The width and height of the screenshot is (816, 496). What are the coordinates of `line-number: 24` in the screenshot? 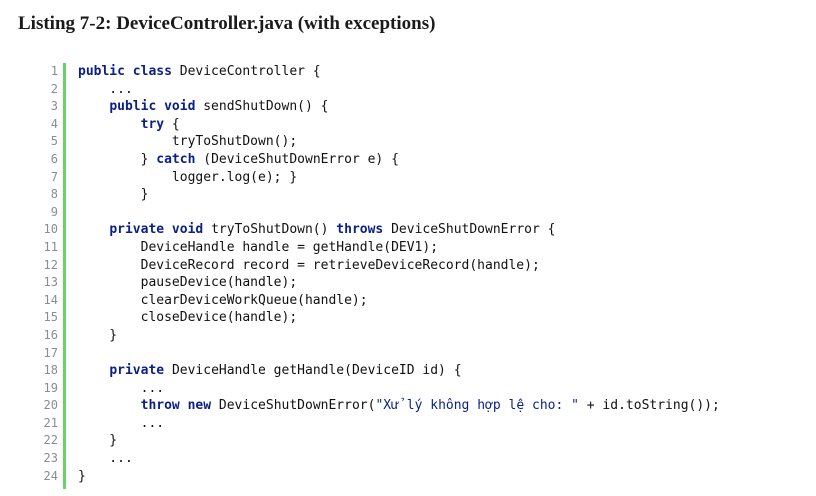 It's located at (50, 475).